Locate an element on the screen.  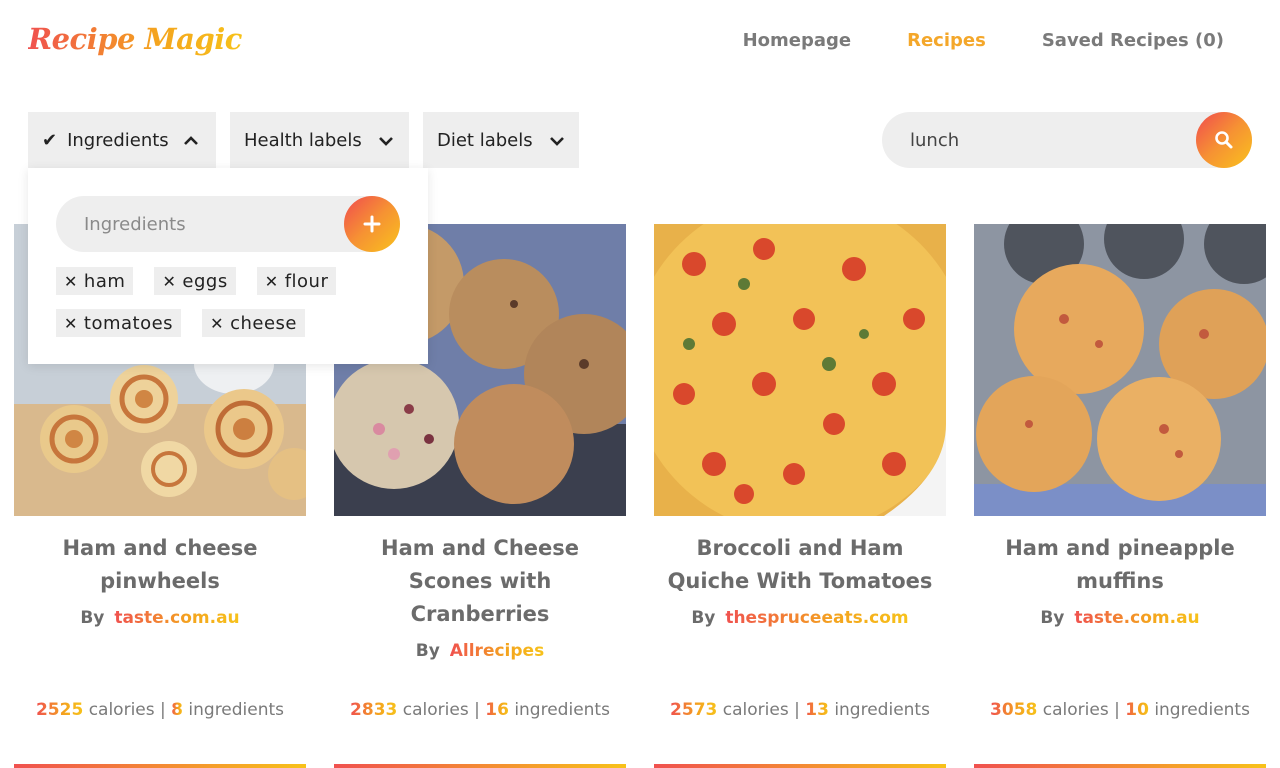
search-button is located at coordinates (1224, 140).